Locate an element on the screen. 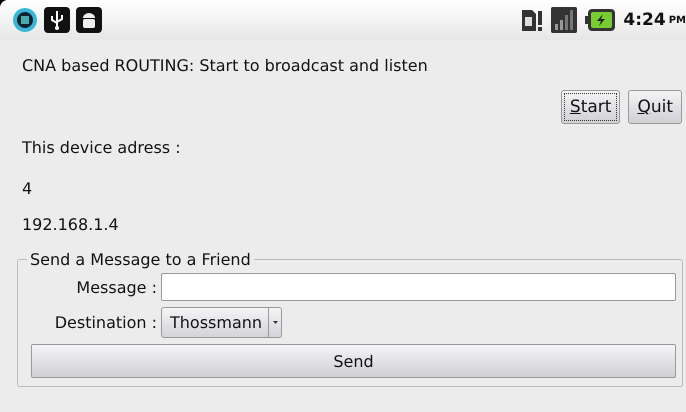 Image resolution: width=686 pixels, height=412 pixels. destination-label: Destination : is located at coordinates (105, 322).